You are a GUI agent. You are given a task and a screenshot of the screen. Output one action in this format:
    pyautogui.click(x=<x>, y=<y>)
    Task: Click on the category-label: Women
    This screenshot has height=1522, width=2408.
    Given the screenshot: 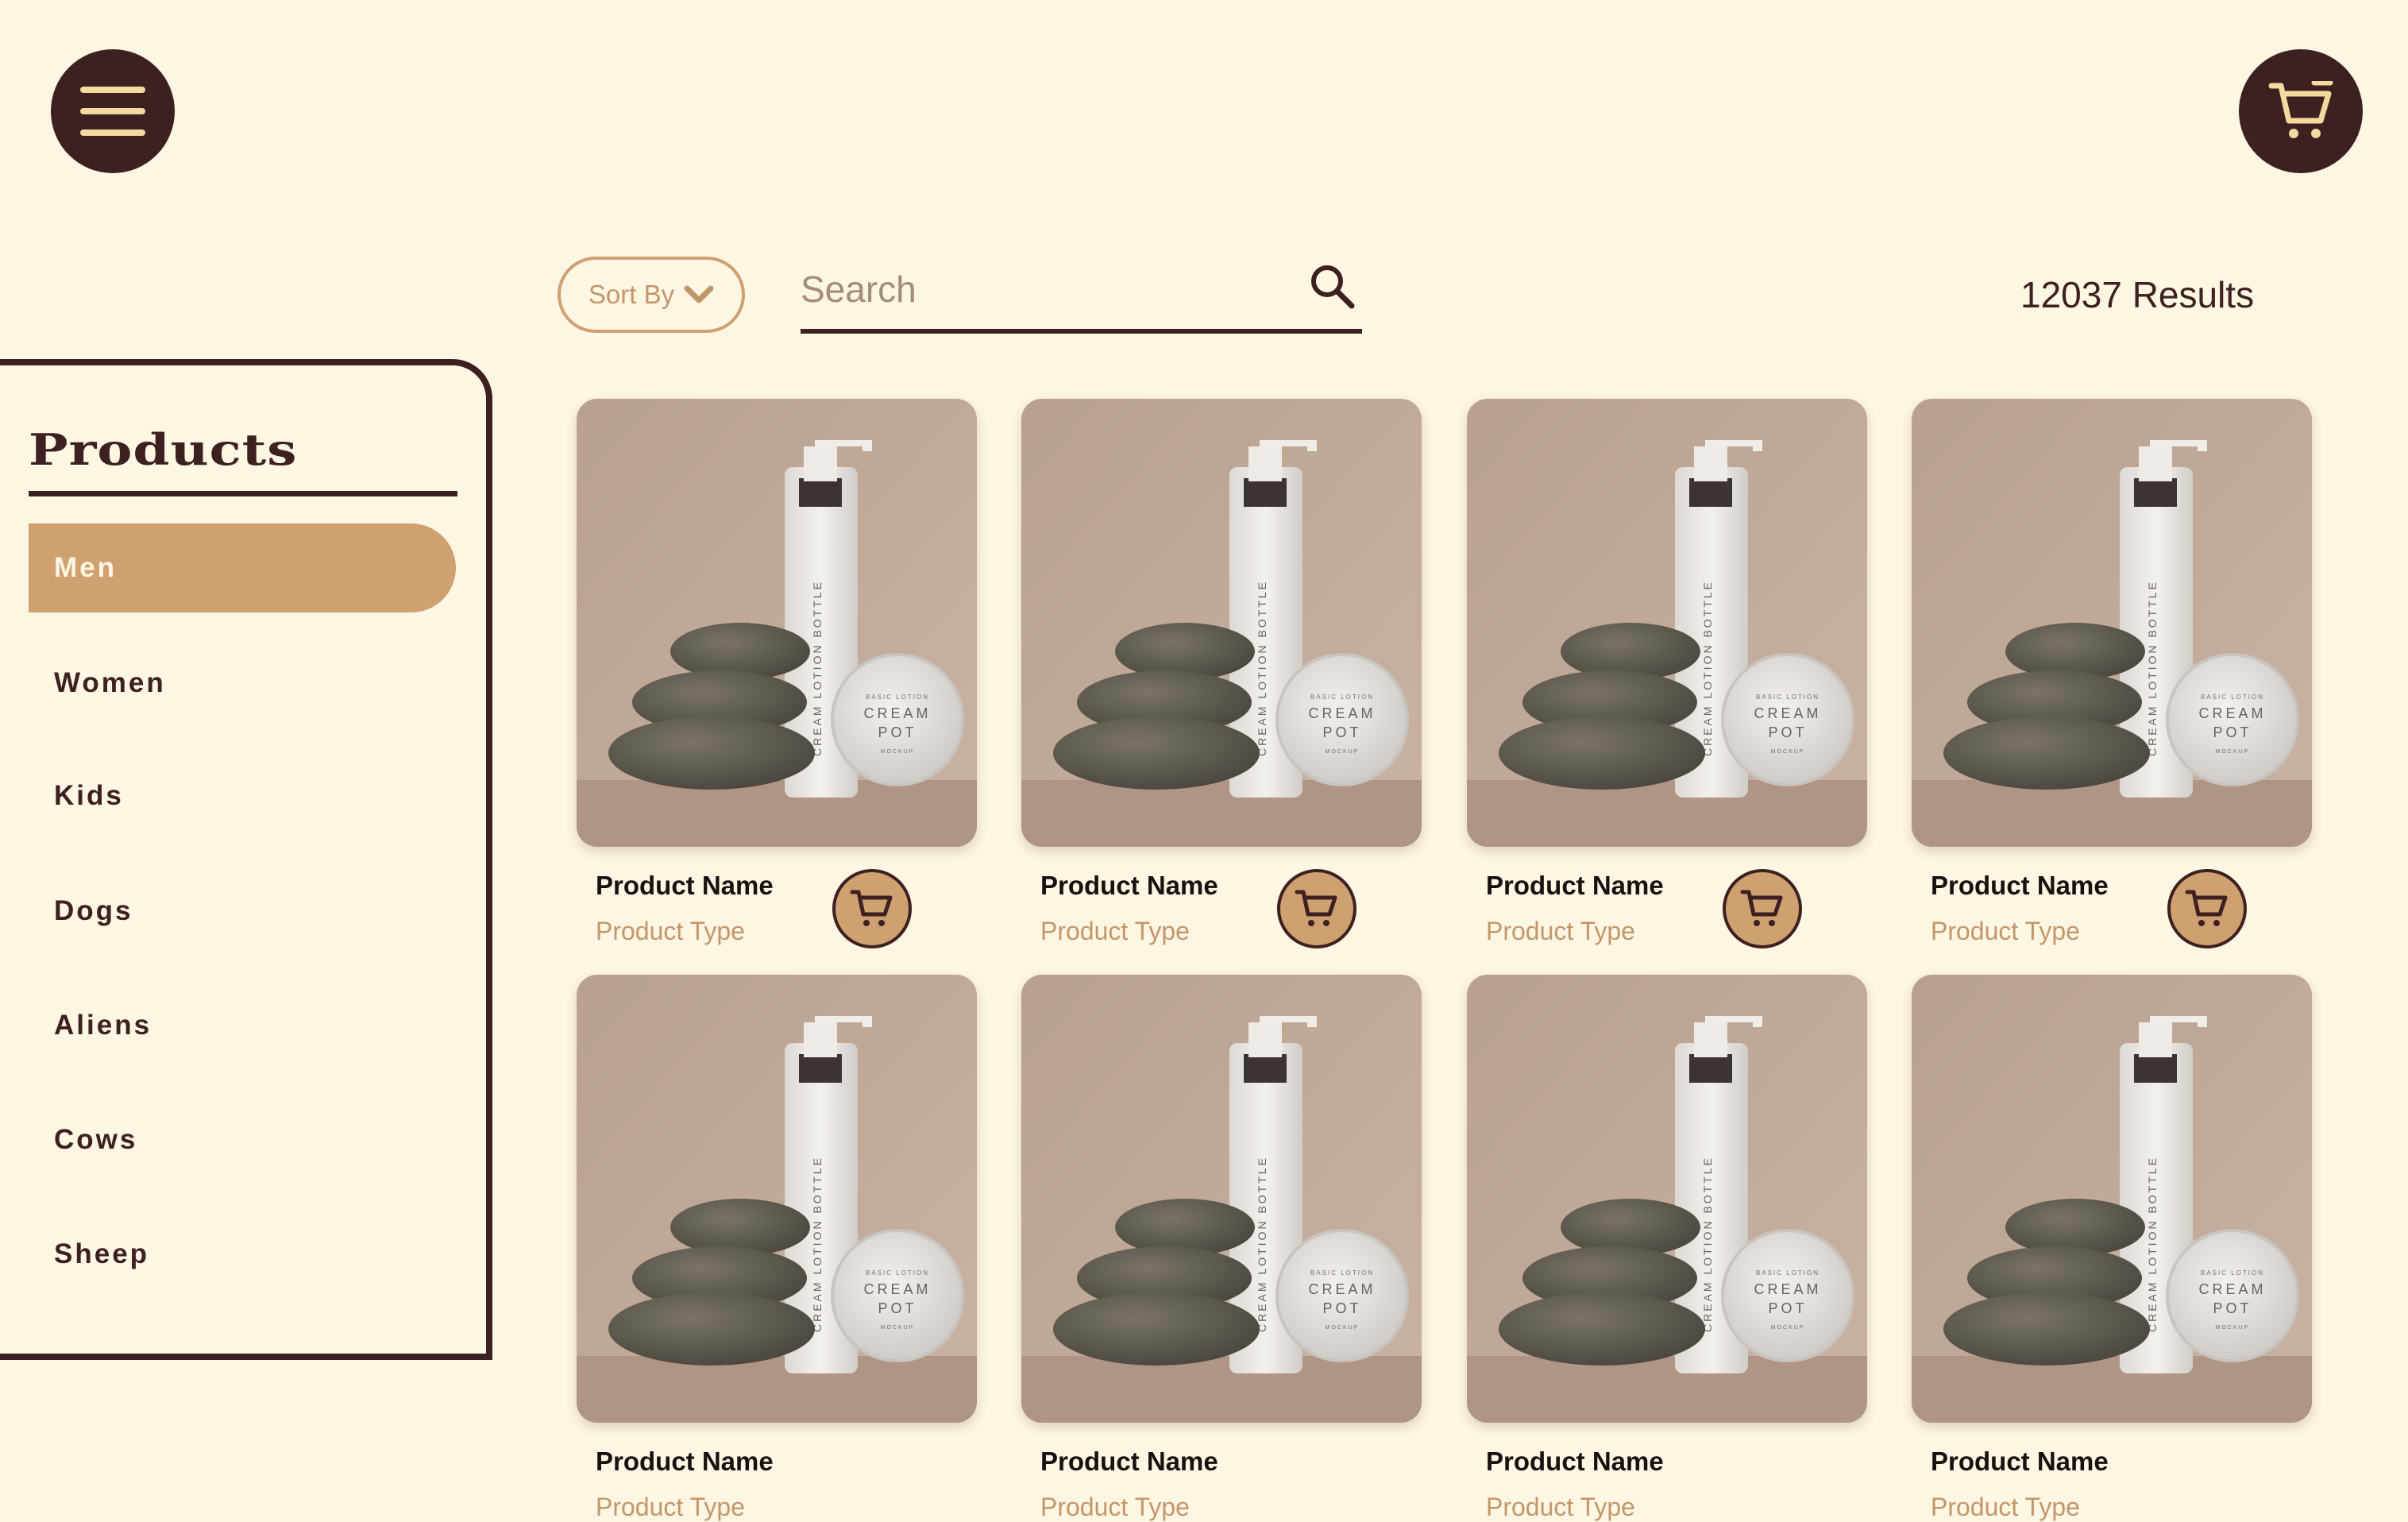 What is the action you would take?
    pyautogui.click(x=110, y=682)
    